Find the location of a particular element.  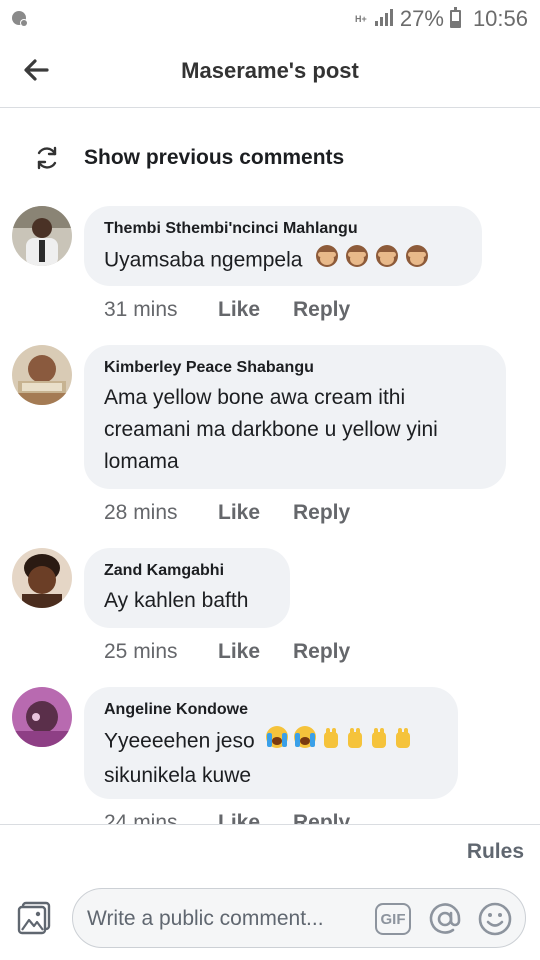

refresh-icon is located at coordinates (47, 158).